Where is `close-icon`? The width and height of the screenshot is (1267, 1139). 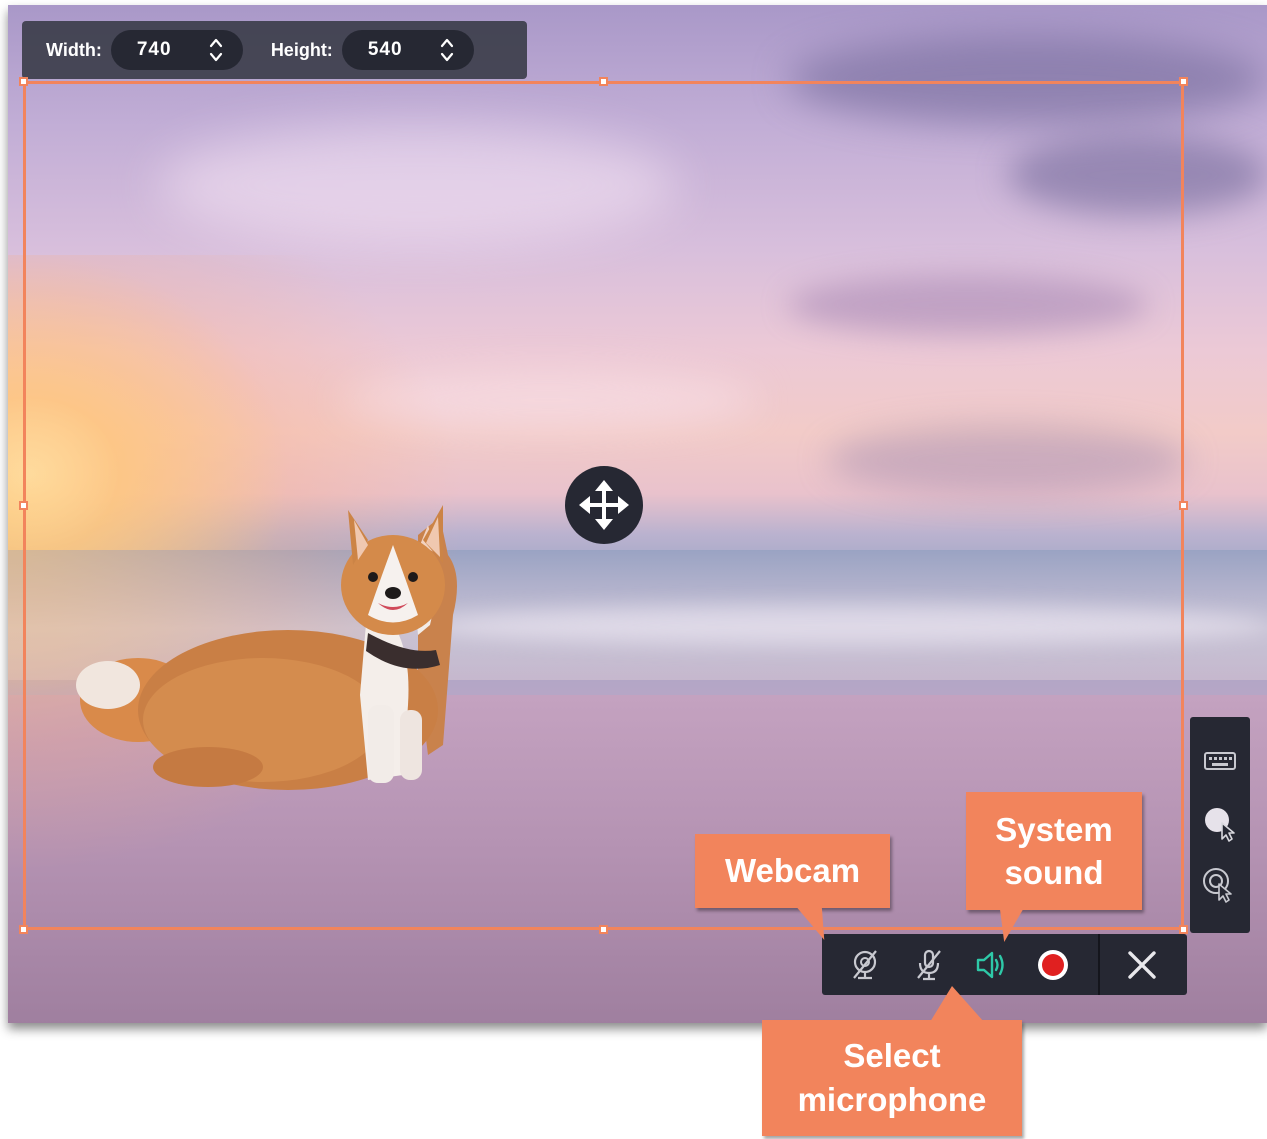 close-icon is located at coordinates (1142, 965).